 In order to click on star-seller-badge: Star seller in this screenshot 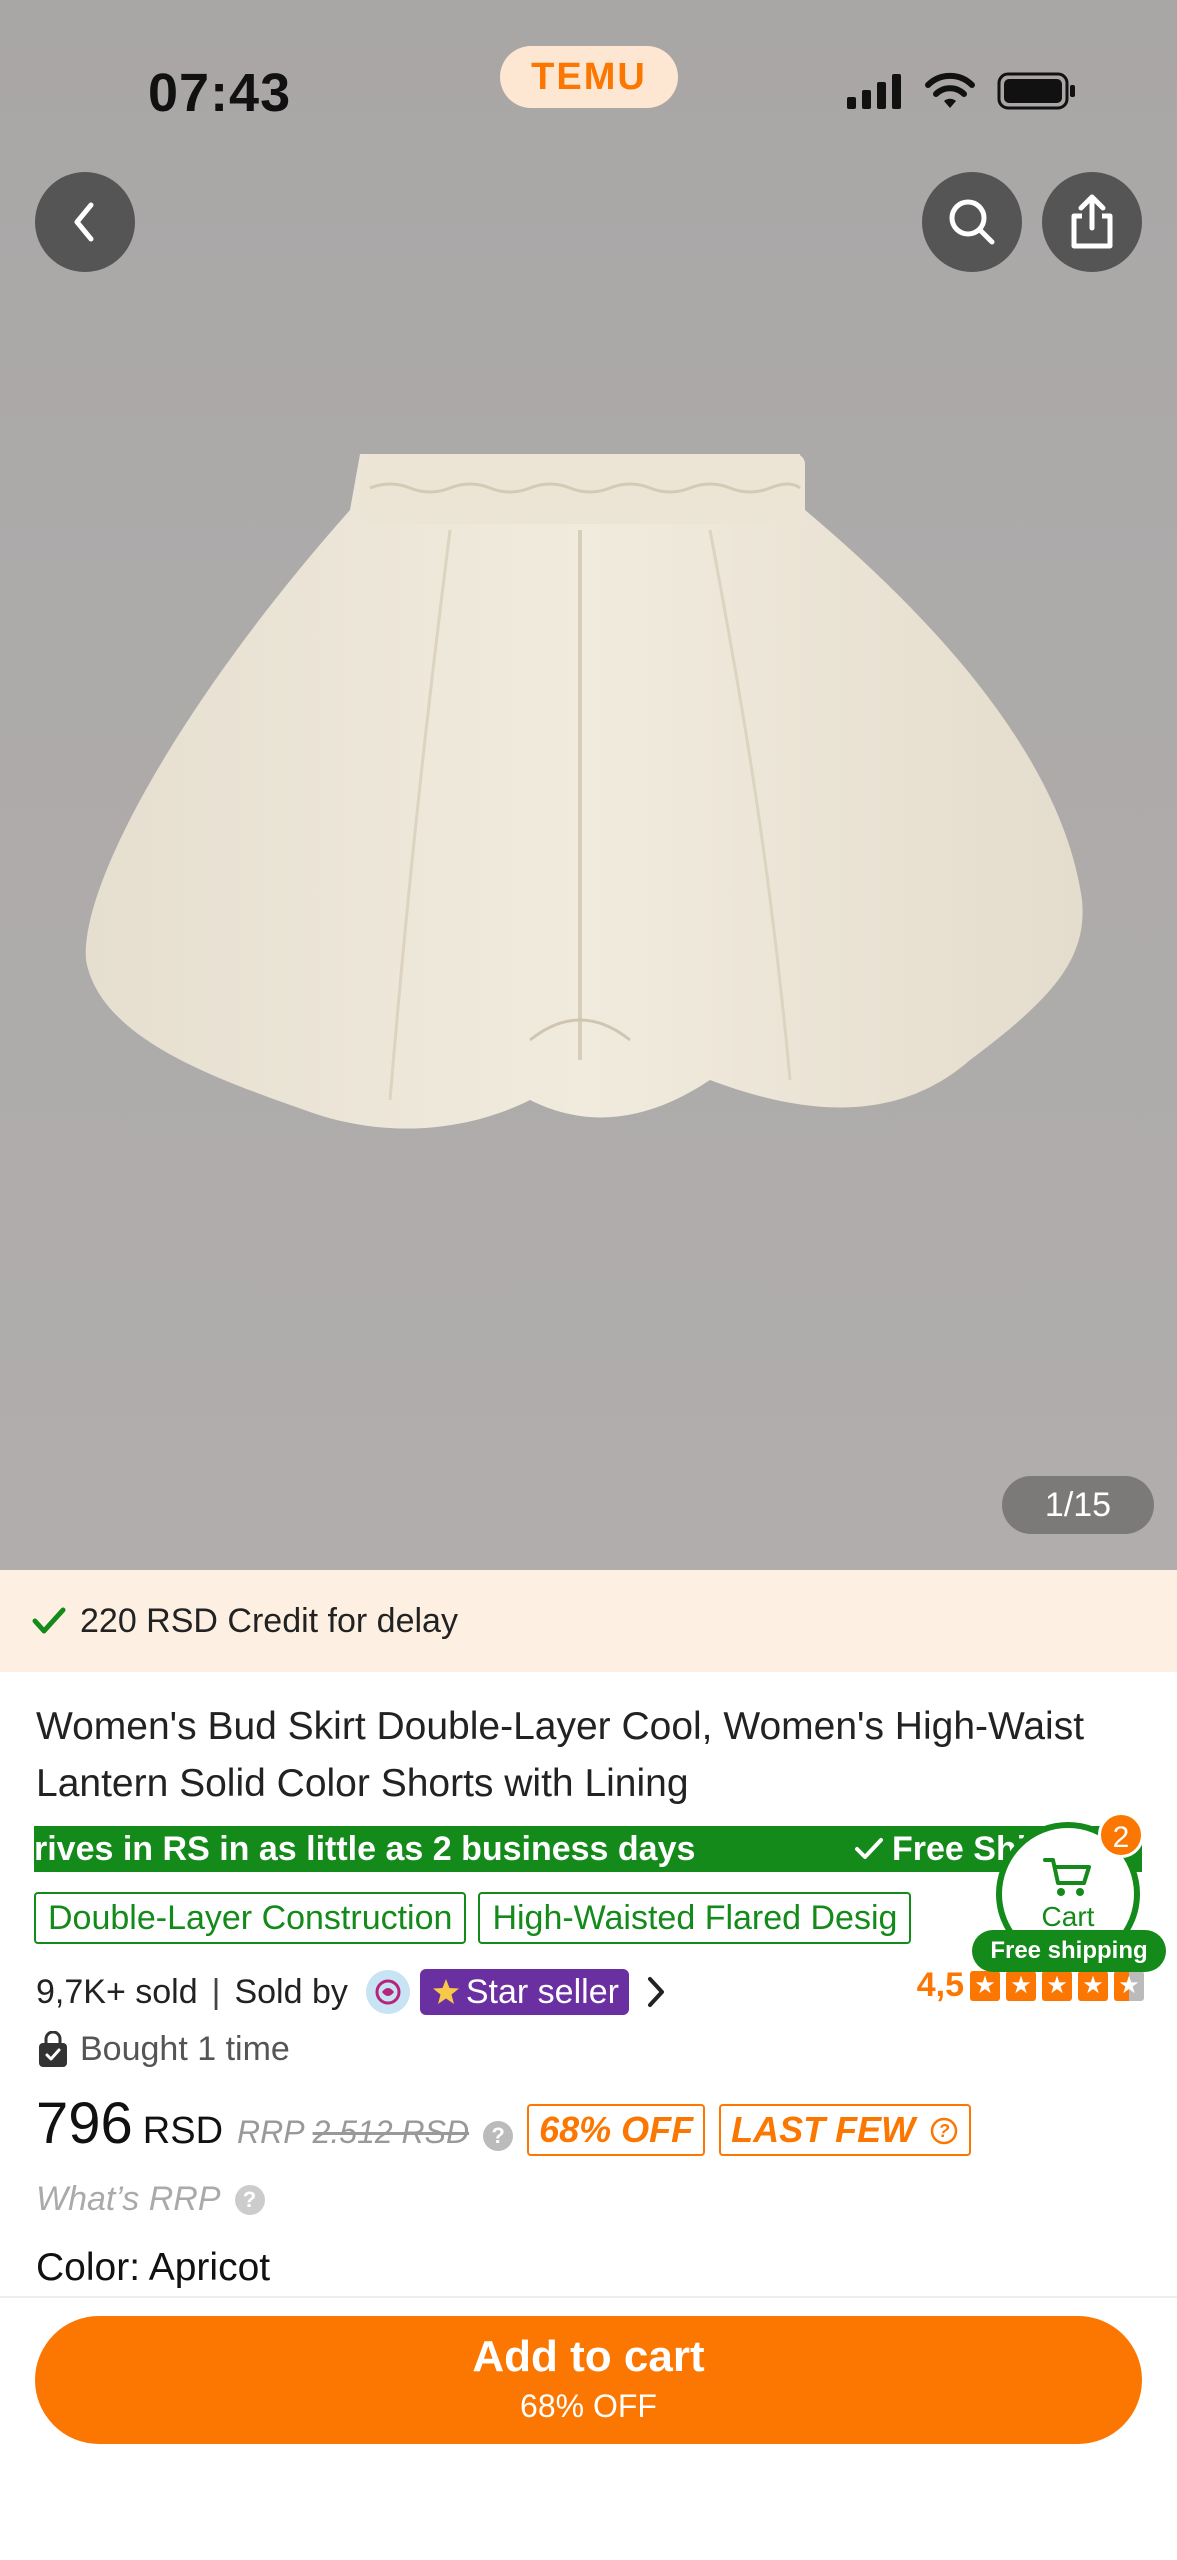, I will do `click(524, 1992)`.